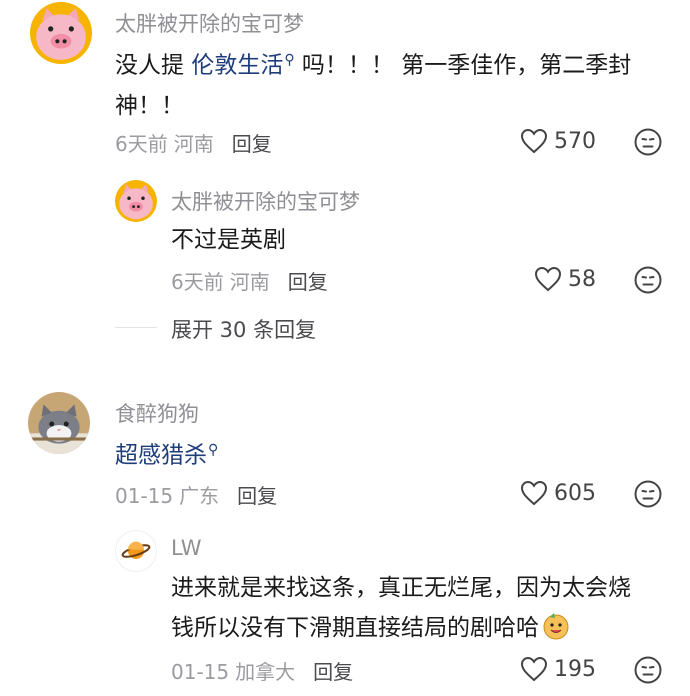 Image resolution: width=690 pixels, height=696 pixels. I want to click on planet-avatar-icon, so click(136, 551).